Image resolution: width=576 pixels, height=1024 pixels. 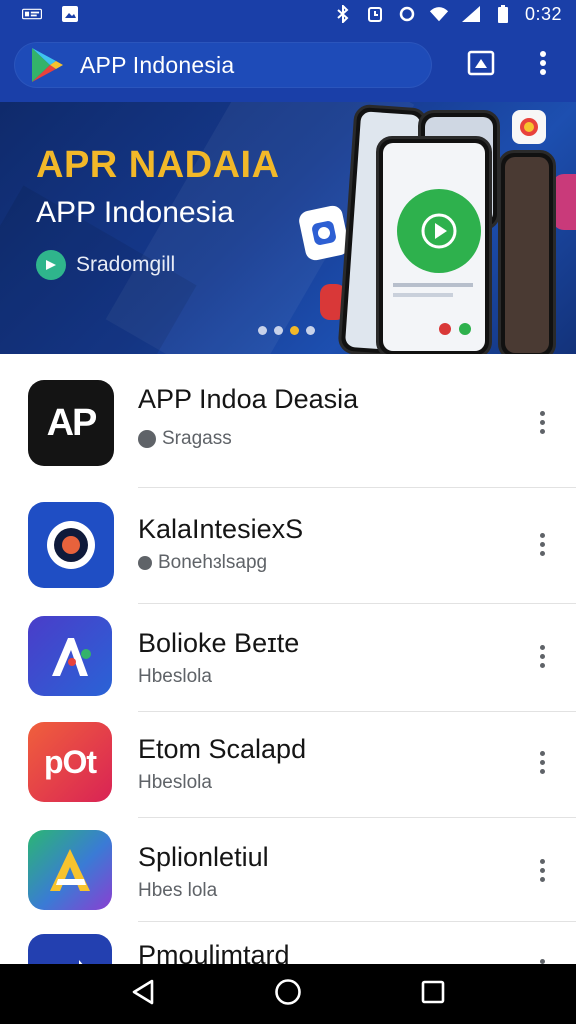 I want to click on banner-brand-label: Sradomgill, so click(x=126, y=264).